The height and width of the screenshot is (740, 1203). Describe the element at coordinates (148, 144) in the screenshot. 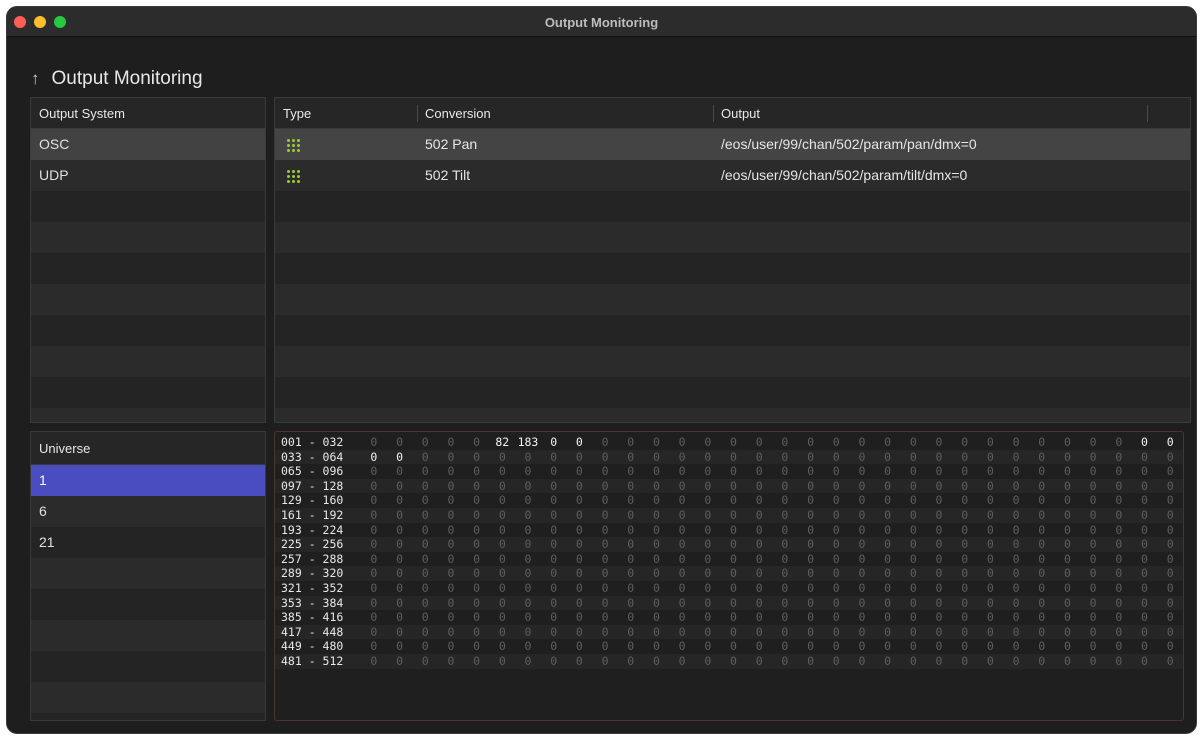

I see `output-system-item: OSC` at that location.